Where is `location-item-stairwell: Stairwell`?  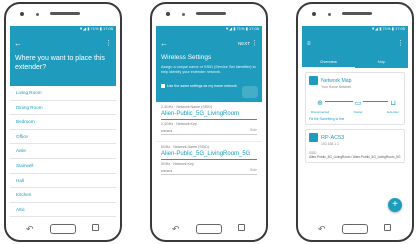 location-item-stairwell: Stairwell is located at coordinates (63, 166).